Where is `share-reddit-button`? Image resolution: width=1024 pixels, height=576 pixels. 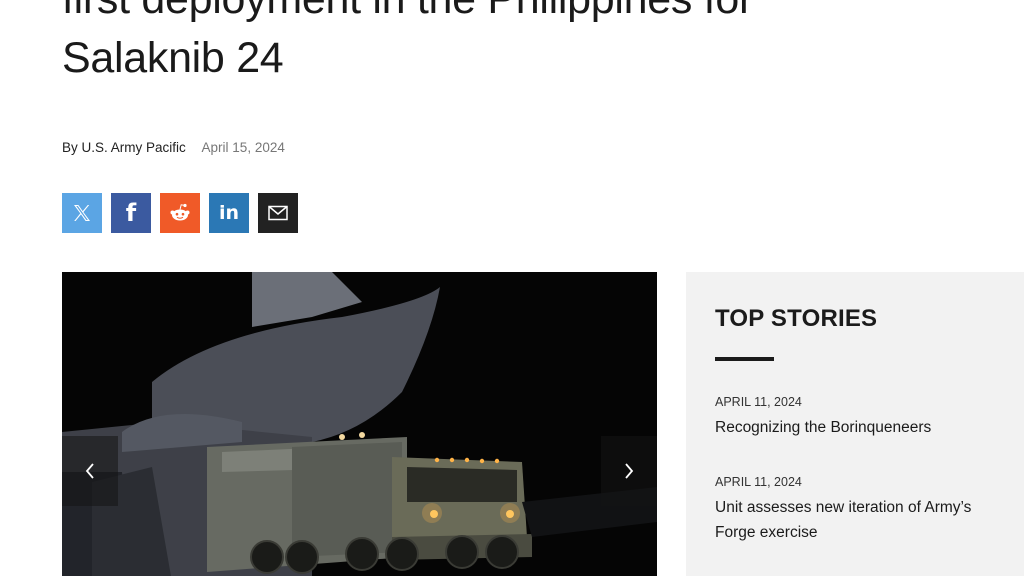
share-reddit-button is located at coordinates (180, 213).